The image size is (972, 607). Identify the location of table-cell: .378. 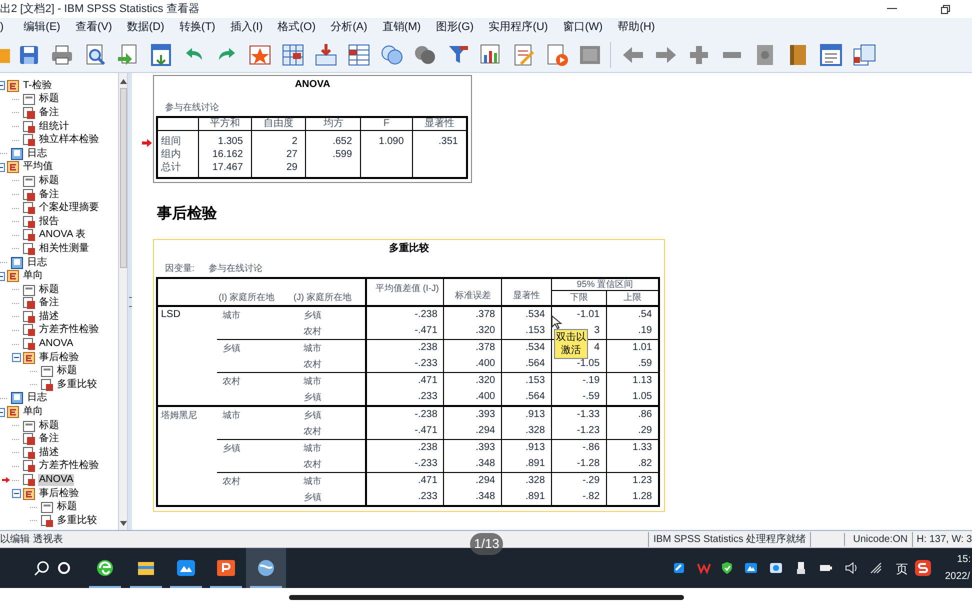
(473, 347).